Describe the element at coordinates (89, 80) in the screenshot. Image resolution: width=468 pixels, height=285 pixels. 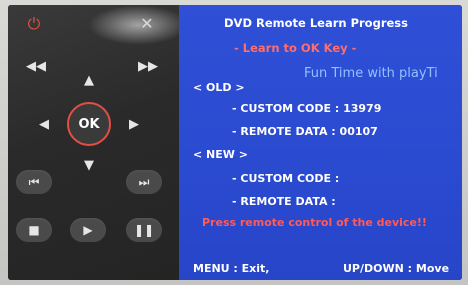
I see `arrow-up-icon: ▲` at that location.